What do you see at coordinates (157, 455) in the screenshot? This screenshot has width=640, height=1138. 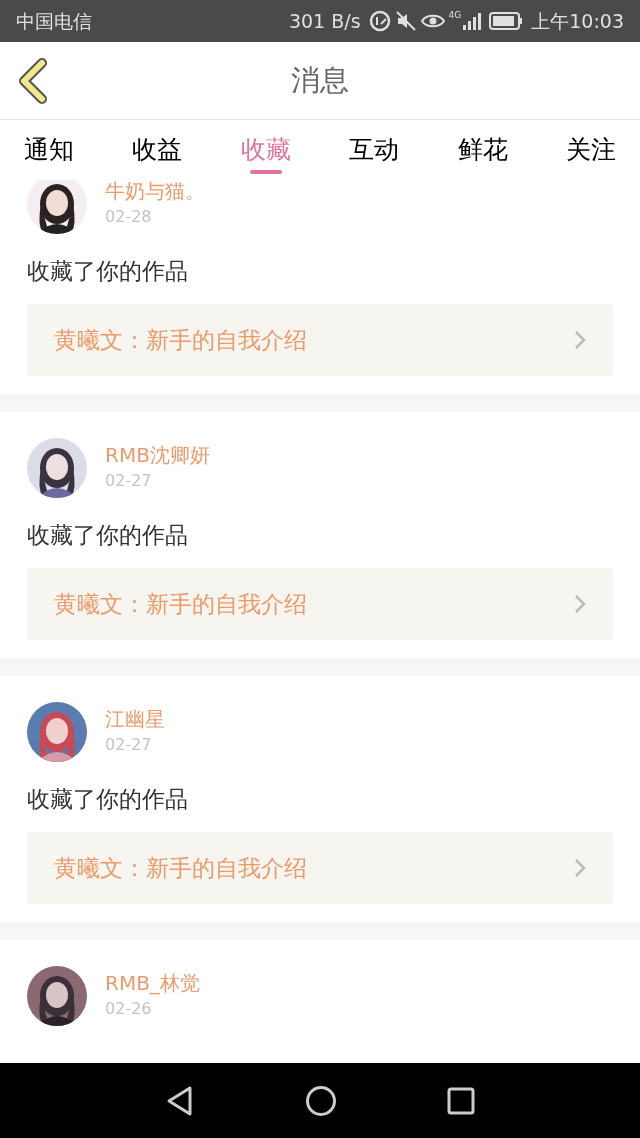 I see `user-name: RMB沈卿妍` at bounding box center [157, 455].